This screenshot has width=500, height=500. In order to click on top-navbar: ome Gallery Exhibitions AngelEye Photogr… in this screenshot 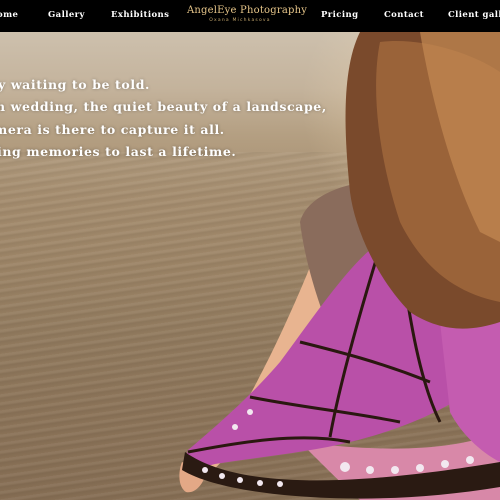, I will do `click(250, 16)`.